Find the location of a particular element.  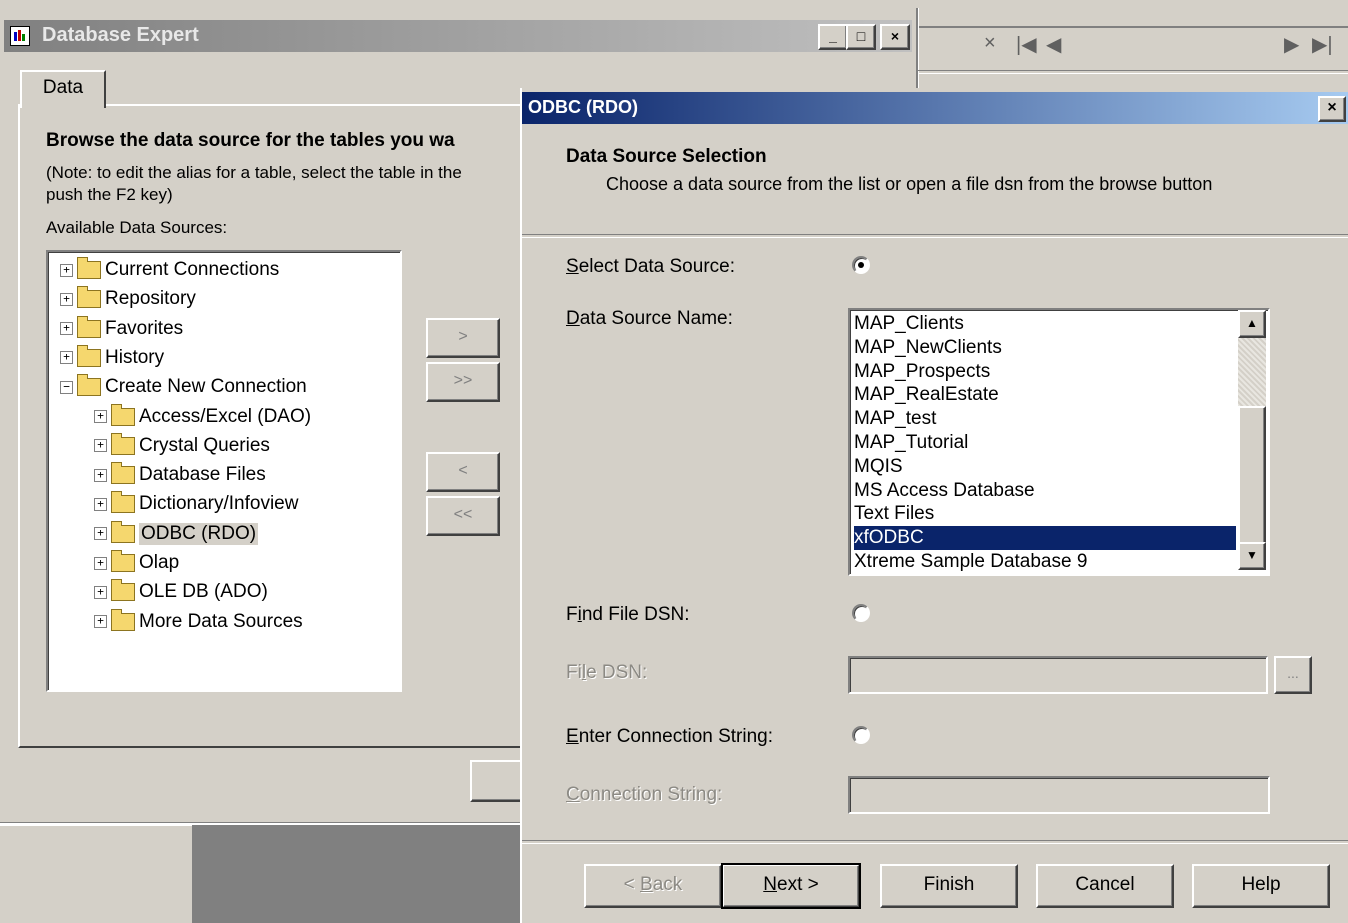

tree-item-label: Olap is located at coordinates (159, 562).